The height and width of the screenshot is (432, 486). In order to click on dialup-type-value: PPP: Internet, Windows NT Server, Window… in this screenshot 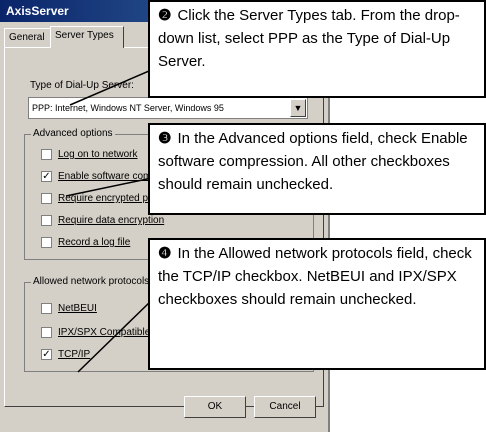, I will do `click(128, 108)`.